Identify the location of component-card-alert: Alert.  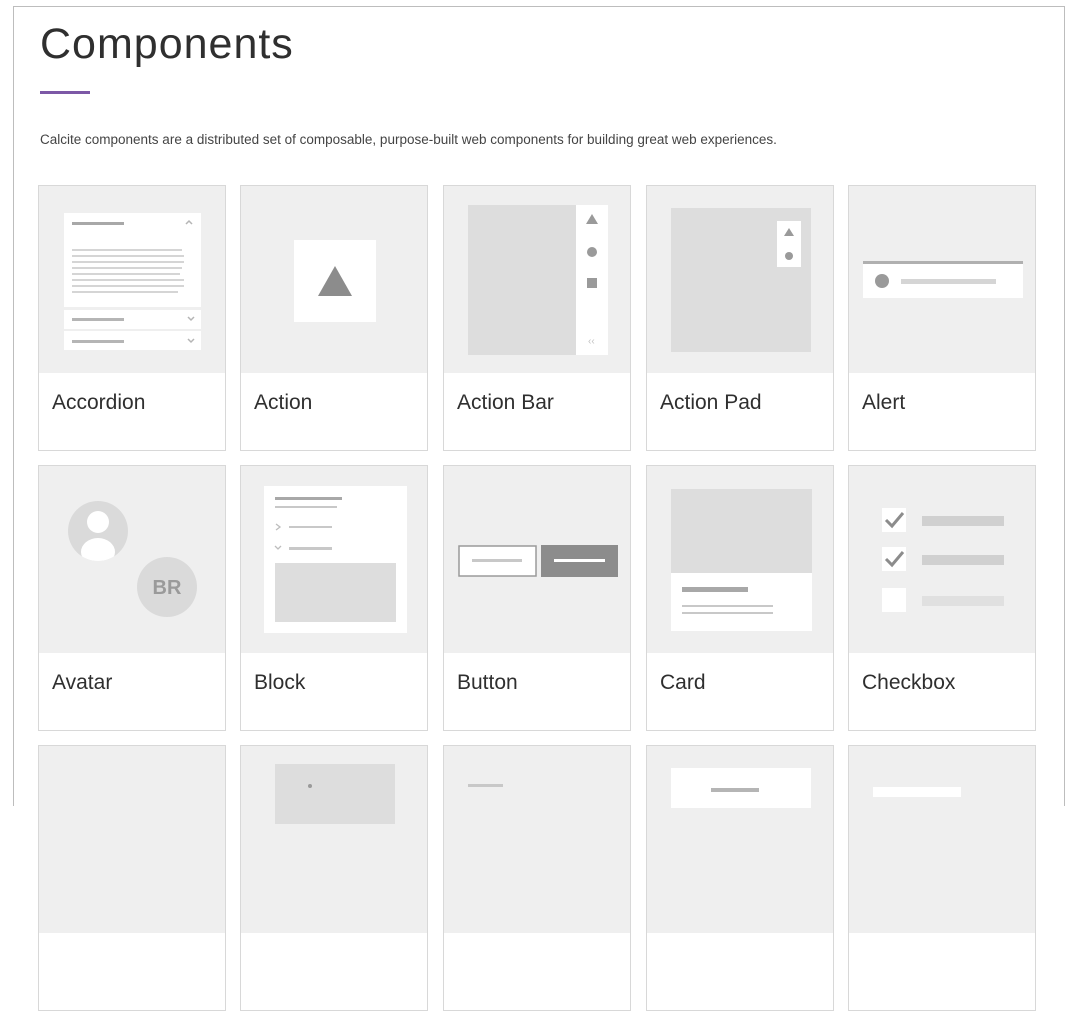
(942, 318).